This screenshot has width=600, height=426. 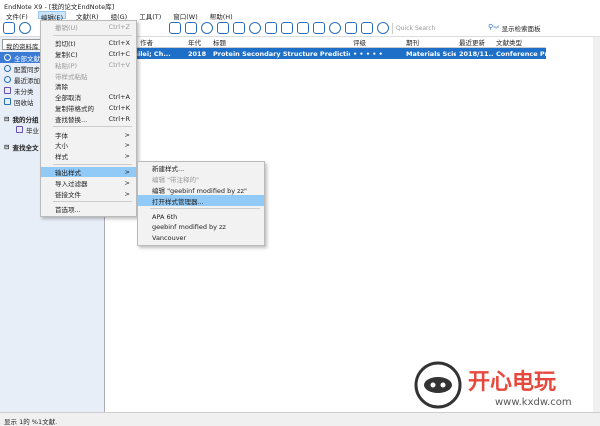 What do you see at coordinates (88, 27) in the screenshot?
I see `menu-item-undo: 撤销(U) Ctrl+Z` at bounding box center [88, 27].